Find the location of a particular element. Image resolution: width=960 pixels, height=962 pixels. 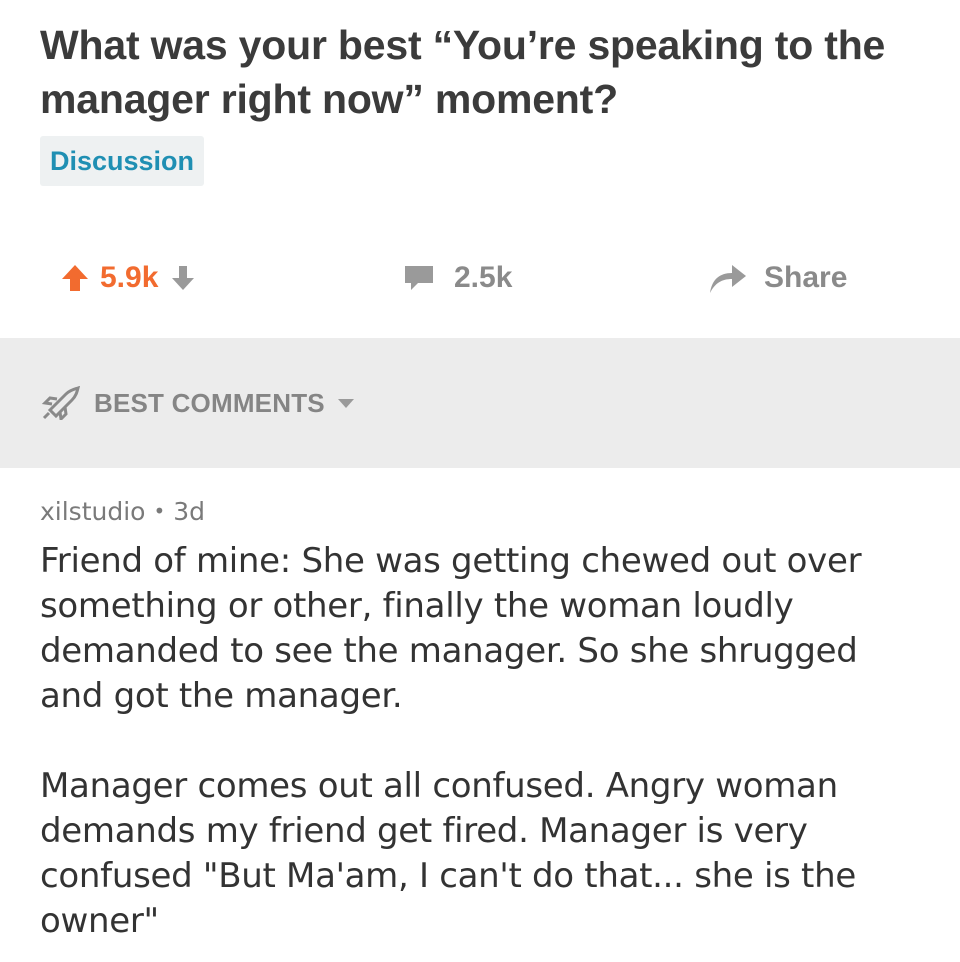

speech-bubble-icon is located at coordinates (419, 278).